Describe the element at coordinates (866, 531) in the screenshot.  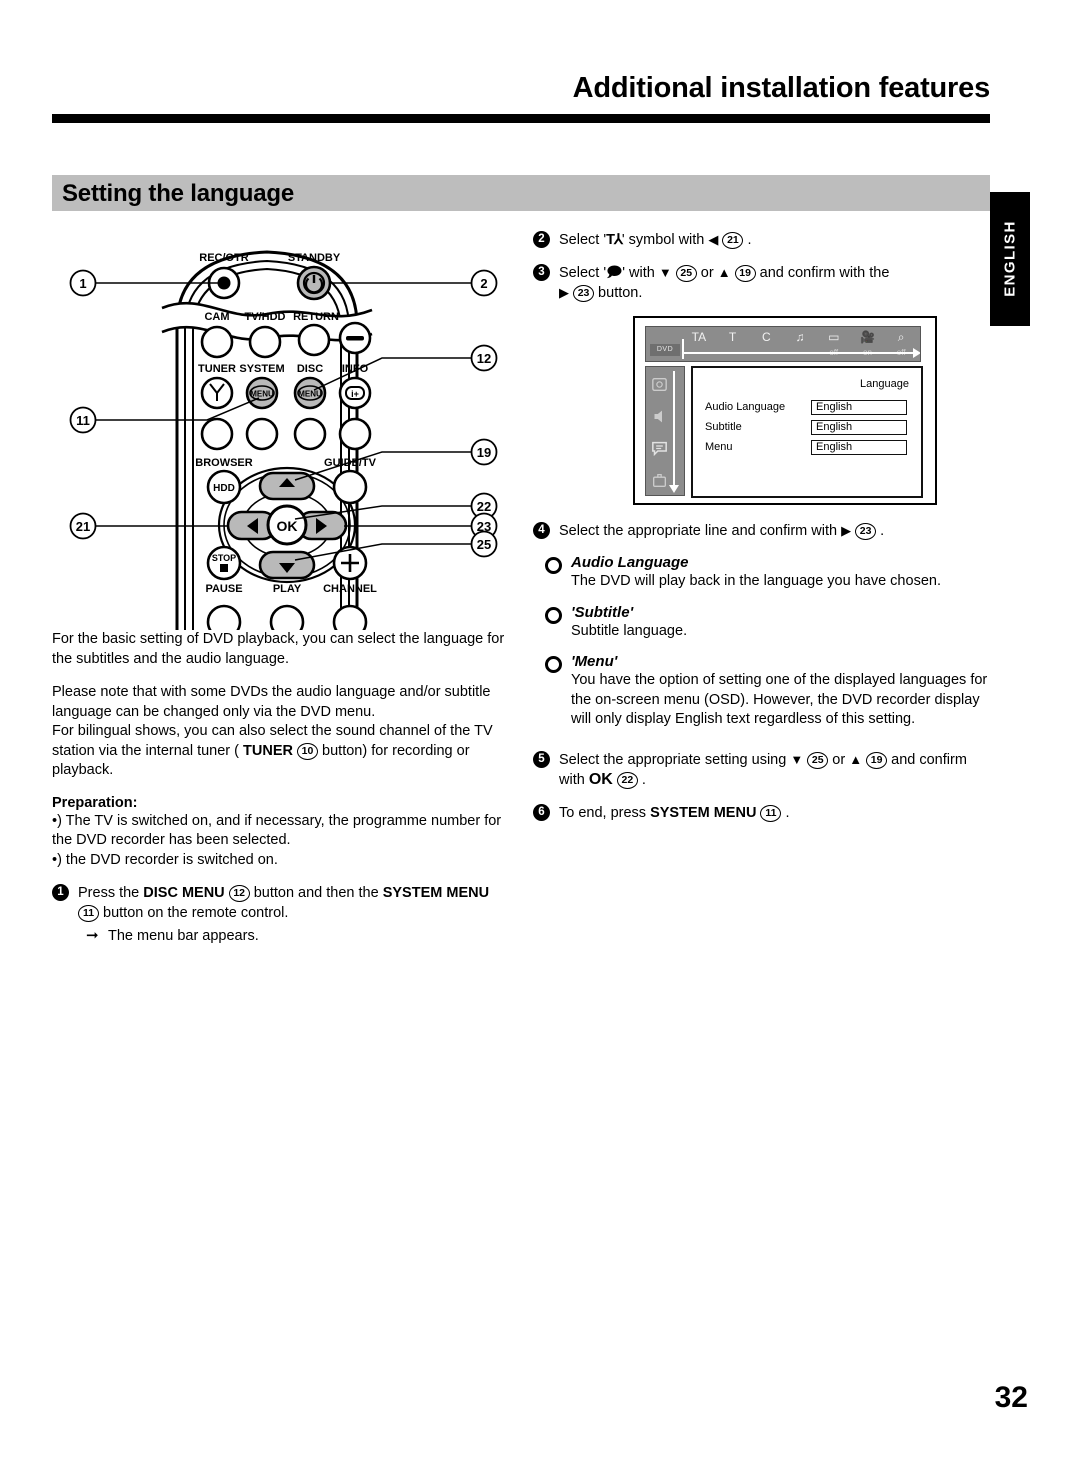
I see `ref-badge-23: 23` at that location.